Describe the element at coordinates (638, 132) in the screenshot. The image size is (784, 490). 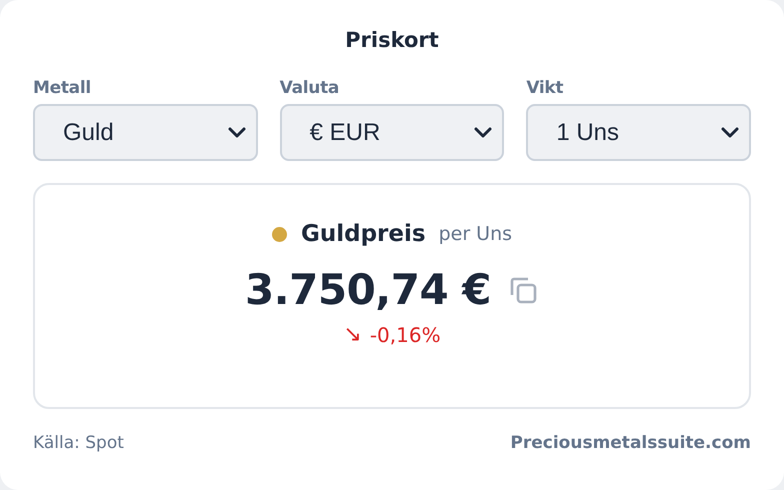
I see `dropdown: 1 Uns` at that location.